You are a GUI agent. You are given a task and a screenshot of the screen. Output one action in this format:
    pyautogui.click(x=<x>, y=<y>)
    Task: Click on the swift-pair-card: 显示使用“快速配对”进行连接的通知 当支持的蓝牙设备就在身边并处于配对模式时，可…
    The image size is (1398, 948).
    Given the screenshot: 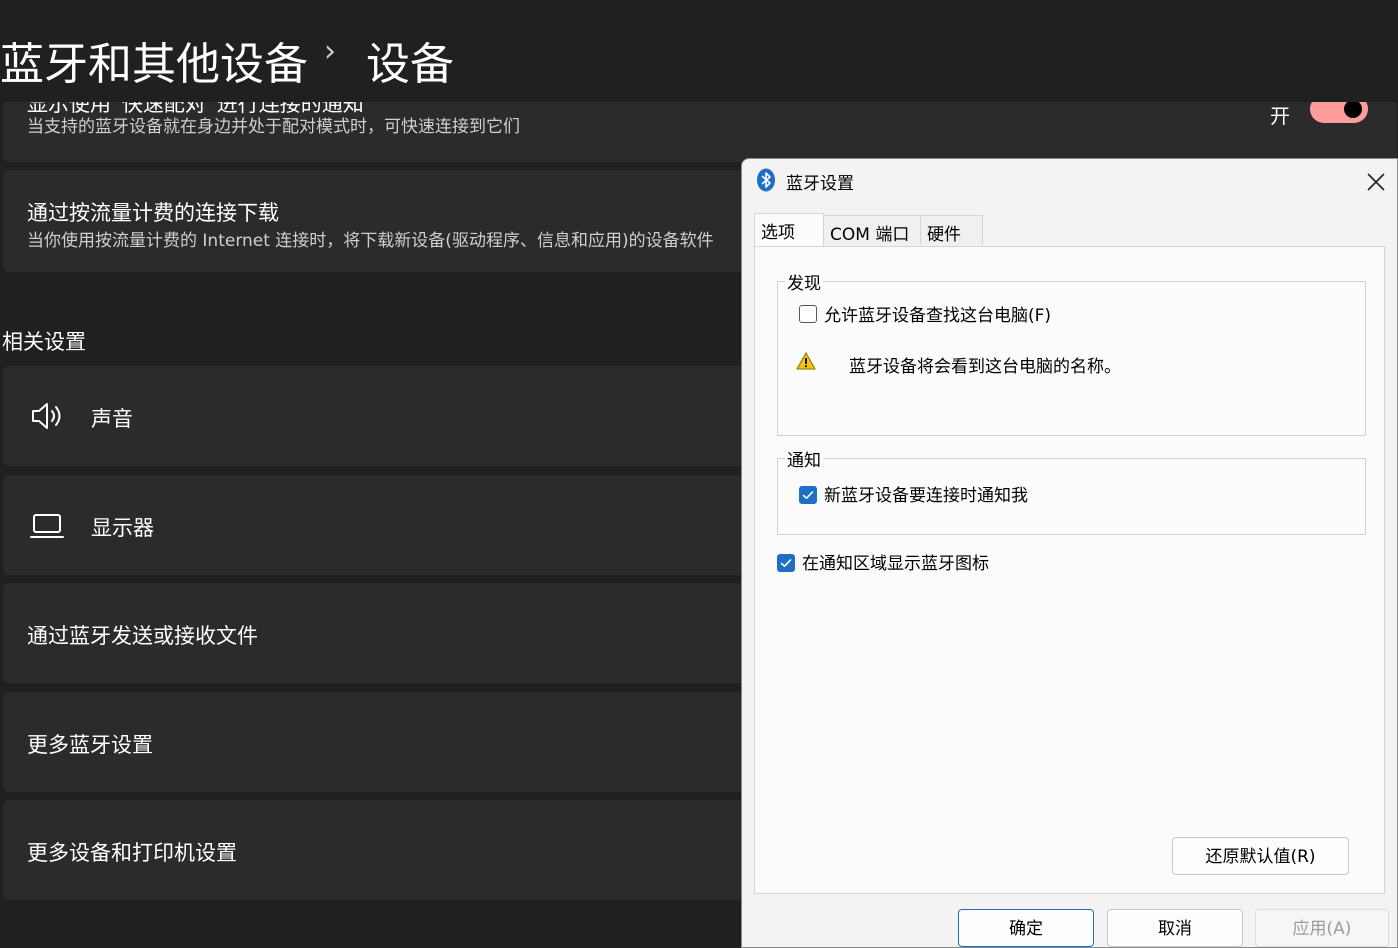 What is the action you would take?
    pyautogui.click(x=700, y=127)
    